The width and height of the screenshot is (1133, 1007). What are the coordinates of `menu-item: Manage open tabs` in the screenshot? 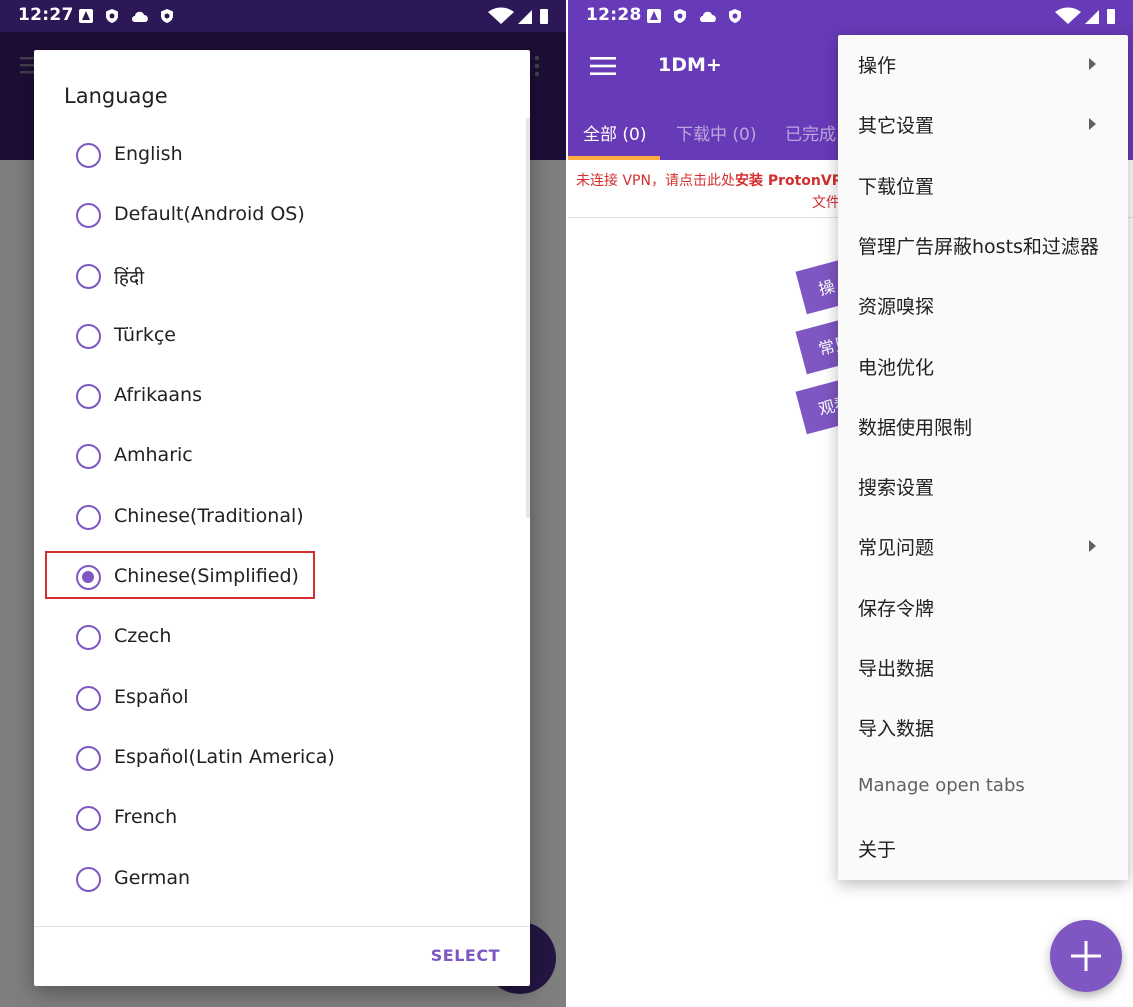 It's located at (983, 789).